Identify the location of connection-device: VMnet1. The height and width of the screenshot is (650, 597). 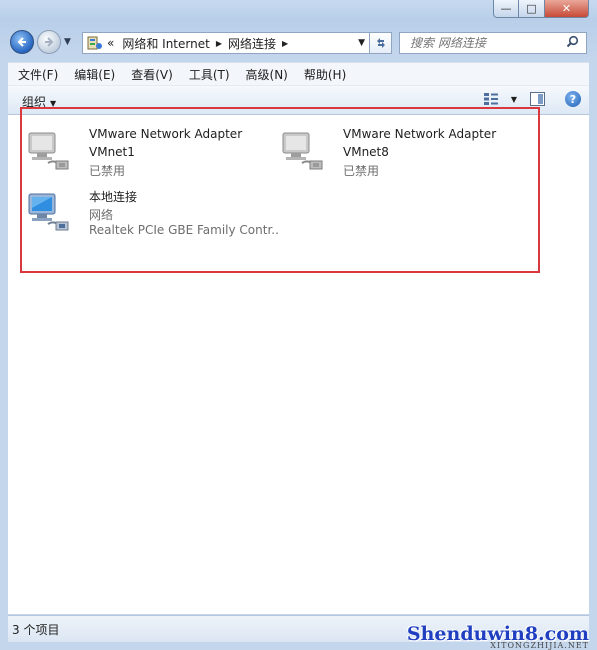
(112, 152).